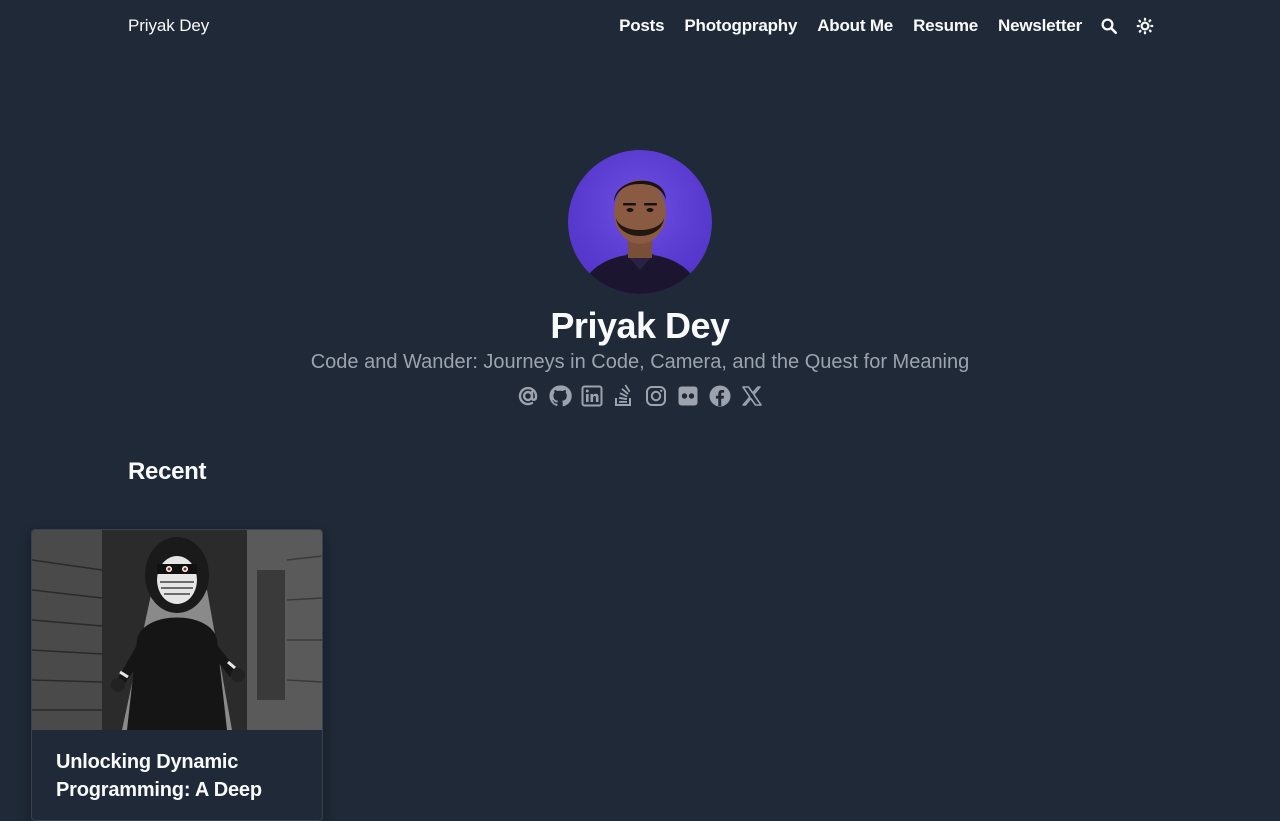 This screenshot has height=821, width=1280. I want to click on post-card-image, so click(177, 630).